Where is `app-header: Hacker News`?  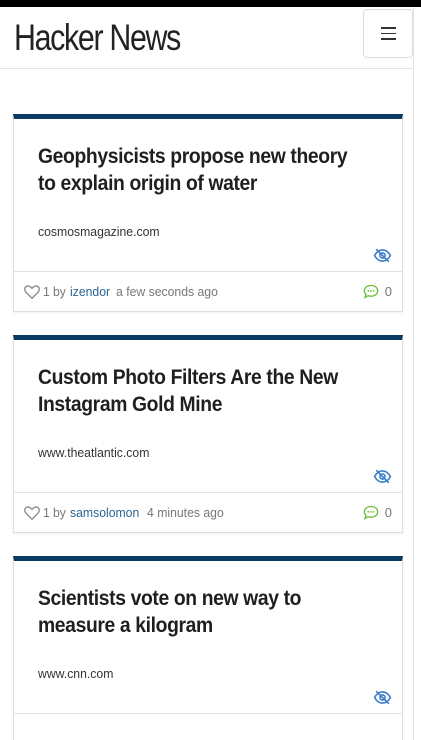 app-header: Hacker News is located at coordinates (206, 38).